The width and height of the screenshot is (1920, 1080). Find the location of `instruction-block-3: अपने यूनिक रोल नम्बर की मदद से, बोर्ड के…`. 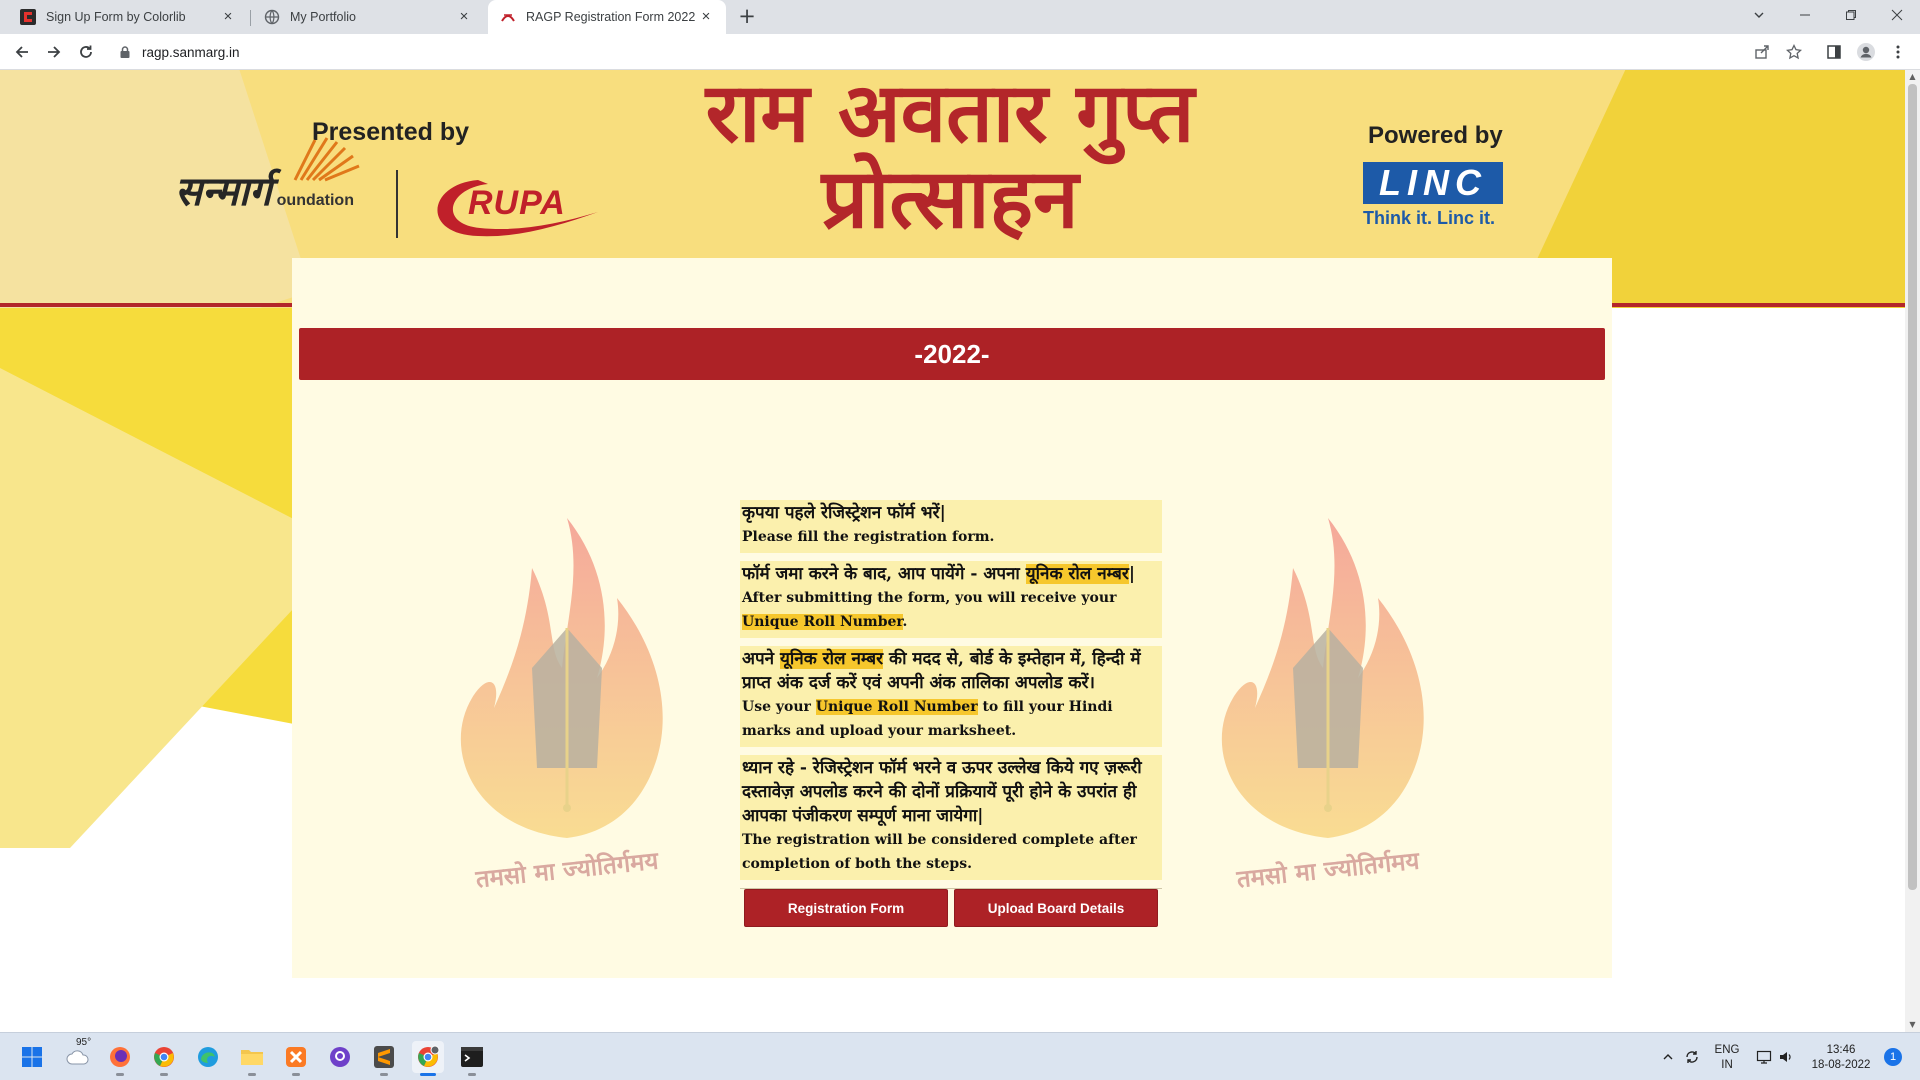

instruction-block-3: अपने यूनिक रोल नम्बर की मदद से, बोर्ड के… is located at coordinates (951, 696).